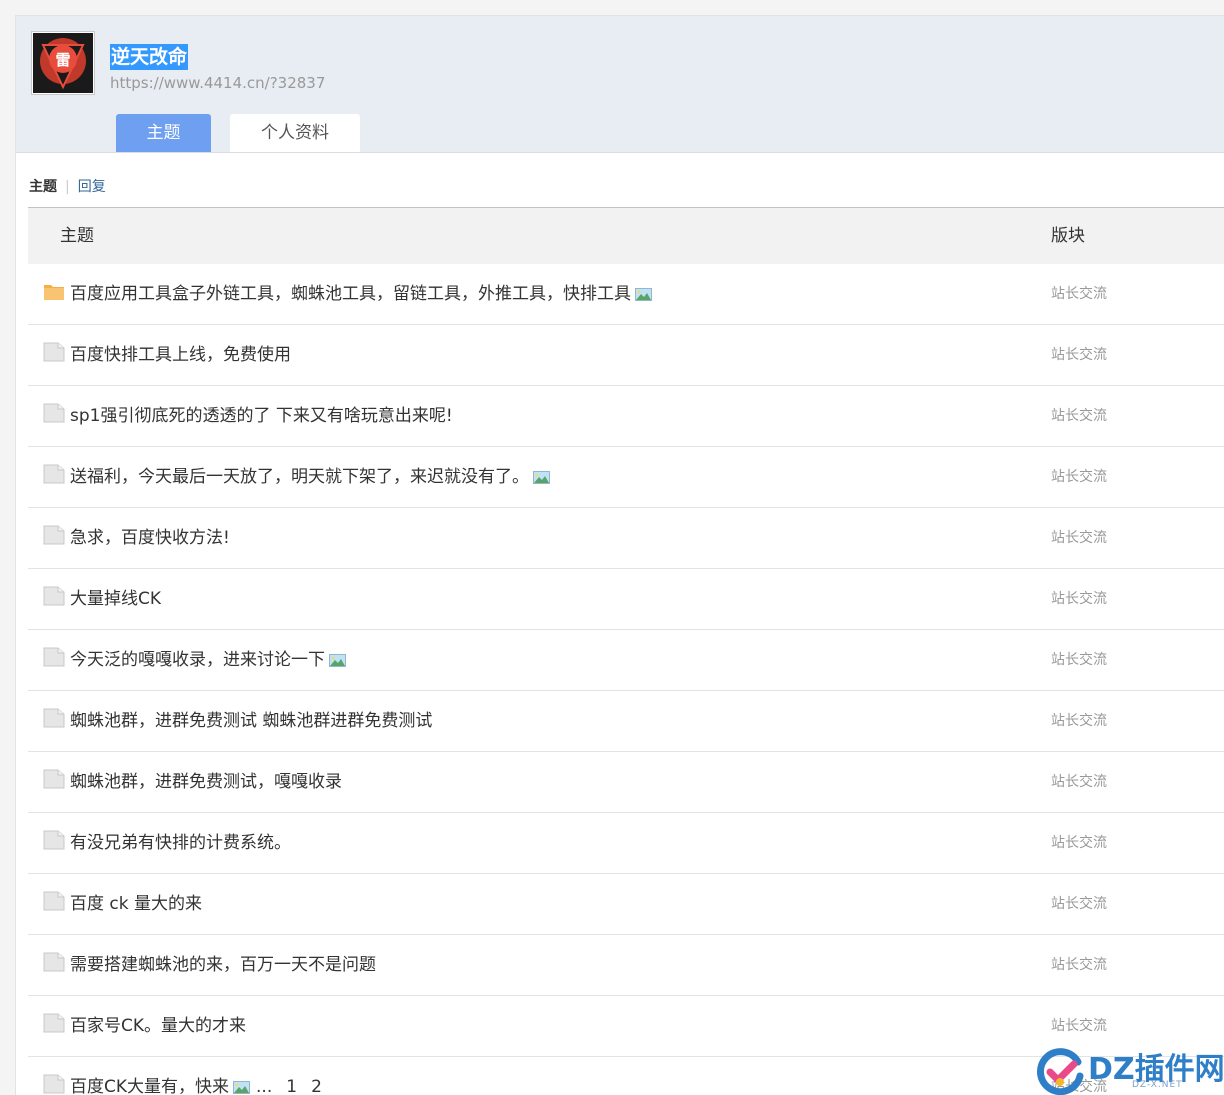  Describe the element at coordinates (626, 904) in the screenshot. I see `table-row: 百度 ck 量大的来 站长交流` at that location.